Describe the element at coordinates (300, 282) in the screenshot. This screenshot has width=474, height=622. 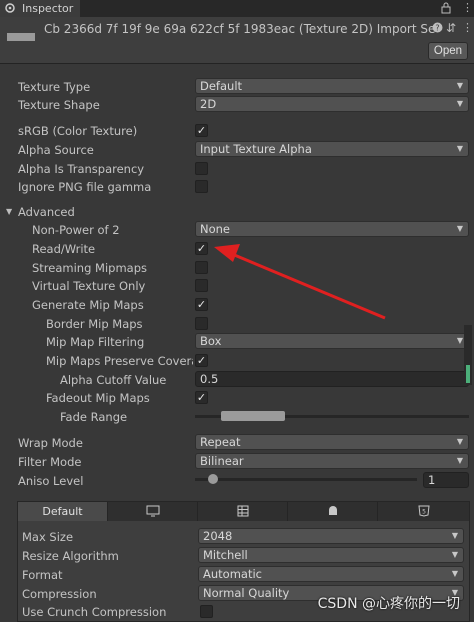
I see `annotation-arrow` at that location.